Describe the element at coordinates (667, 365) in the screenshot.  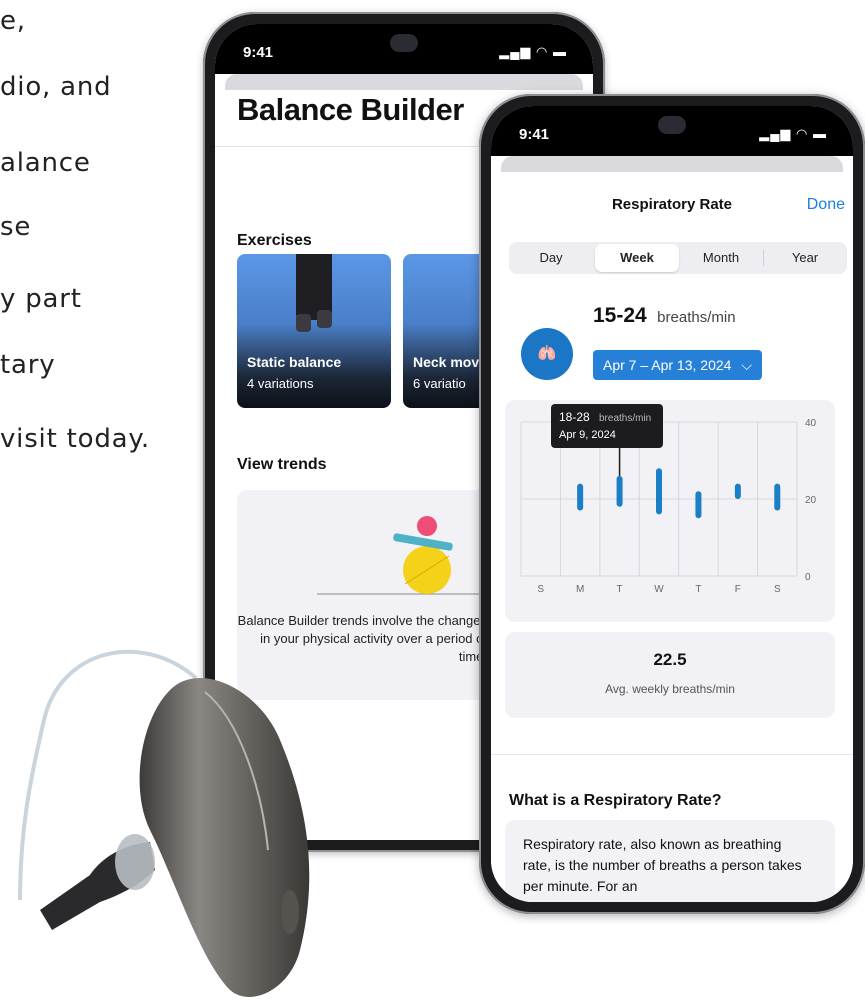
I see `date-range-label: Apr 7 – Apr 13, 2024` at that location.